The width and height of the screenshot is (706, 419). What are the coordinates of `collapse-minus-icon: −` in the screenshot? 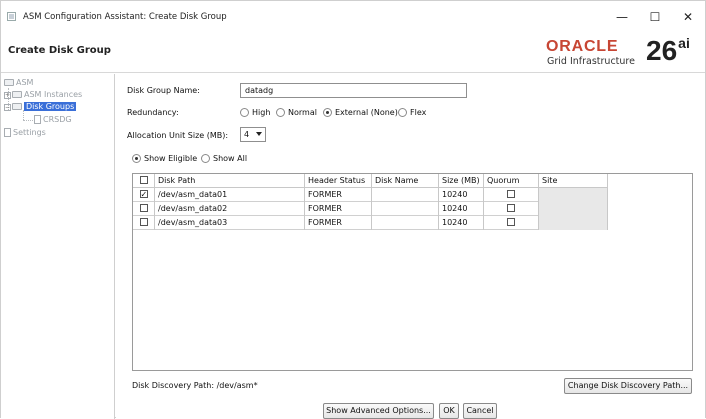 It's located at (7, 107).